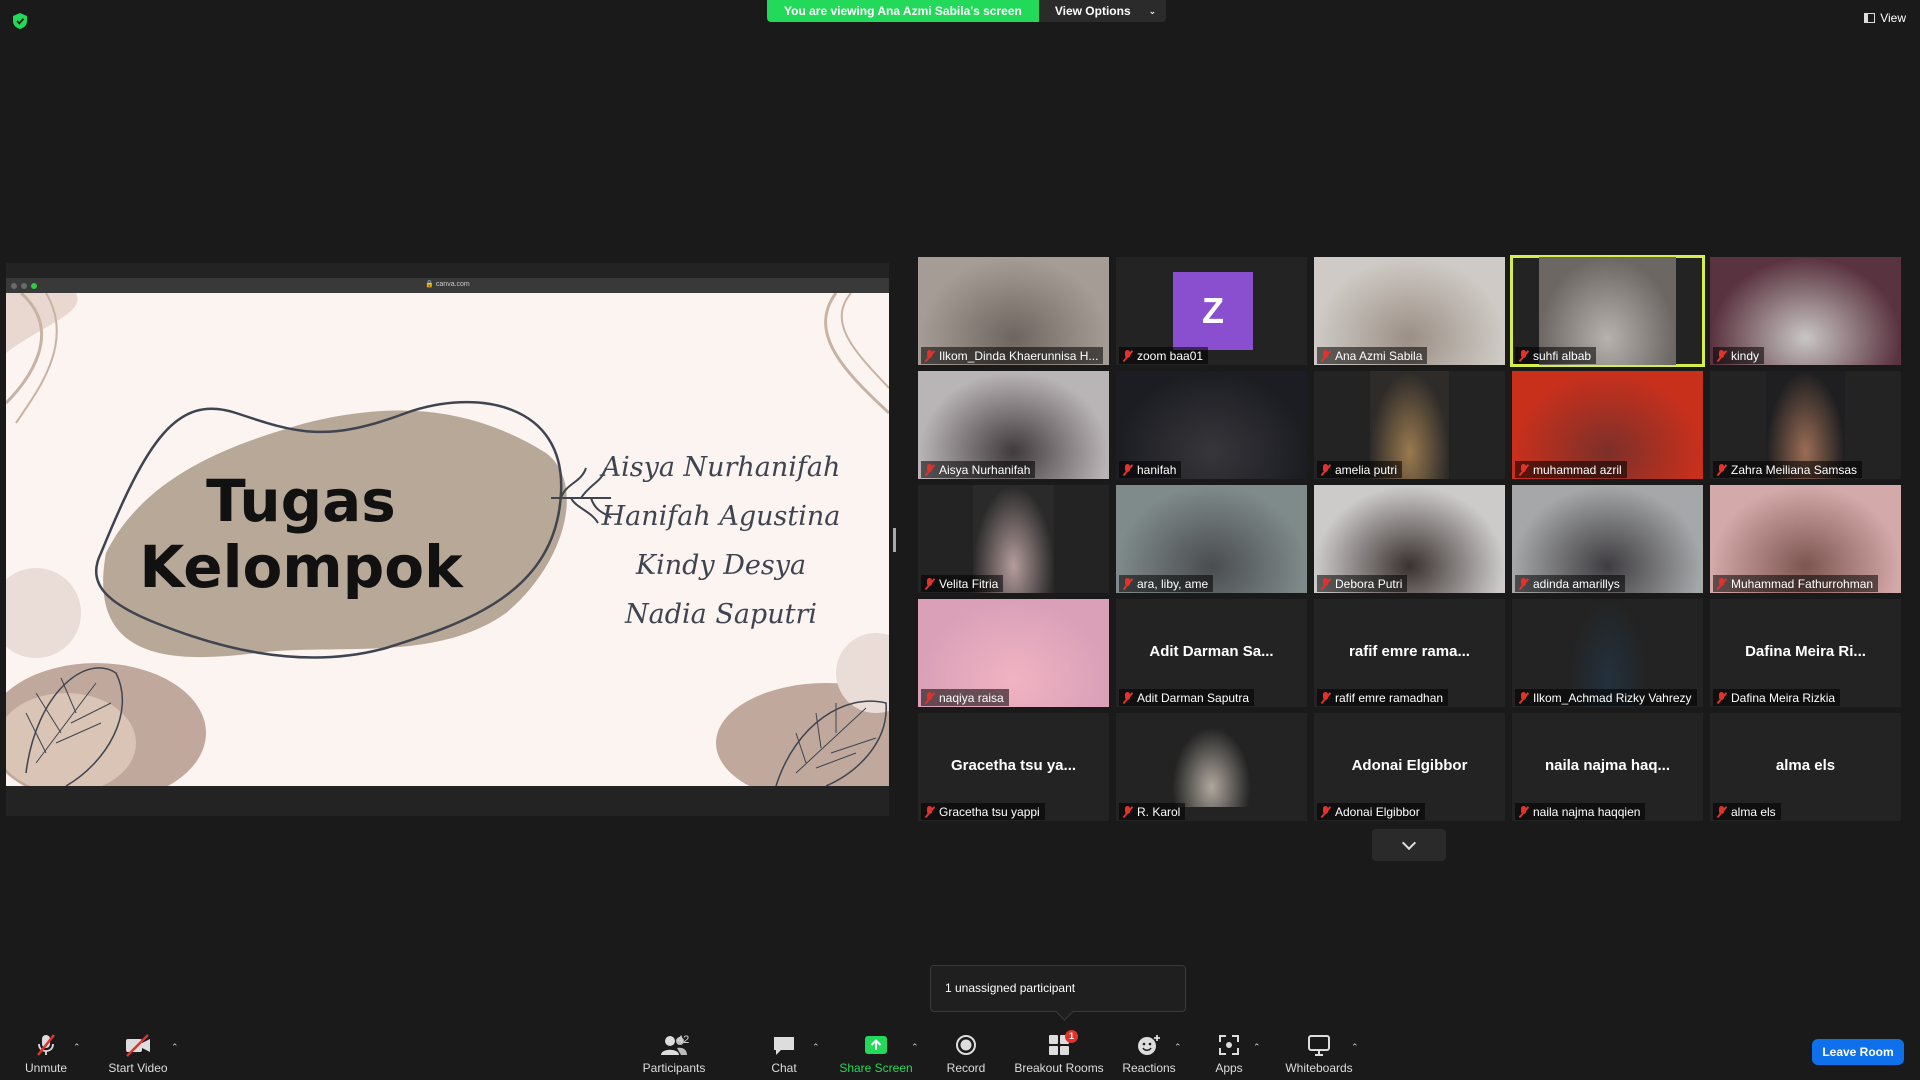  Describe the element at coordinates (1319, 1055) in the screenshot. I see `whiteboards-button: Whiteboards` at that location.